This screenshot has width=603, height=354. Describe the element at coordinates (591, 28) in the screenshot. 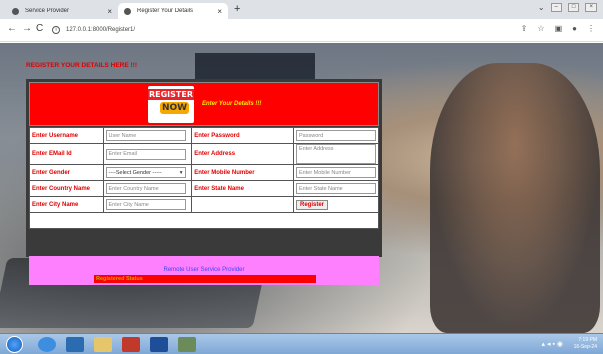

I see `menu-icon: ⋮` at that location.